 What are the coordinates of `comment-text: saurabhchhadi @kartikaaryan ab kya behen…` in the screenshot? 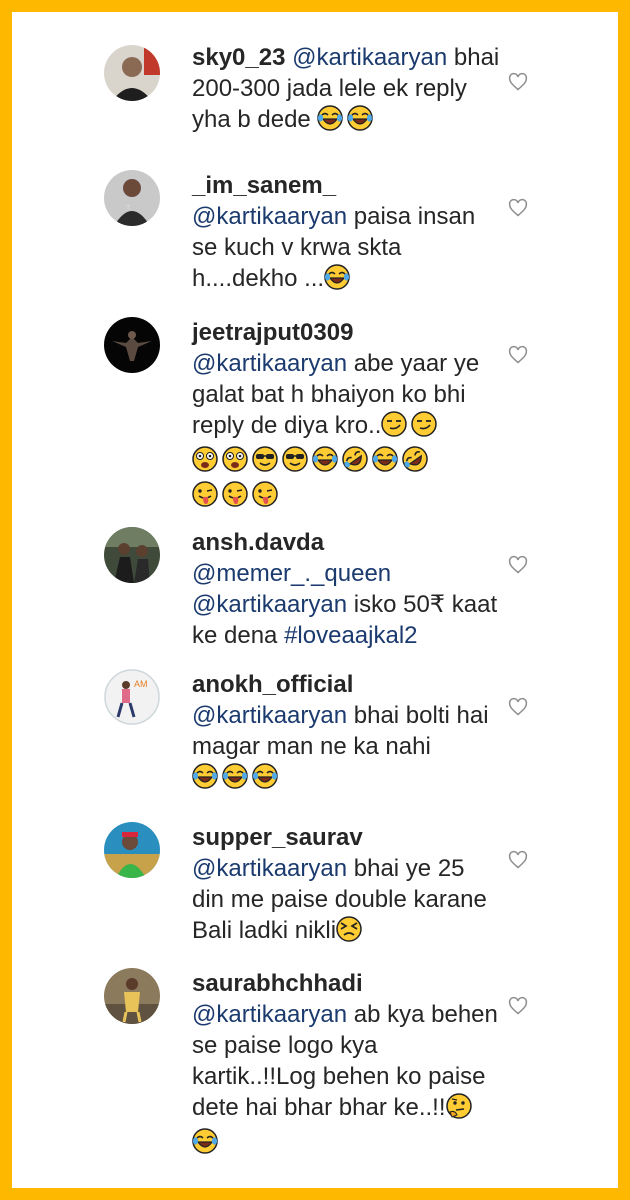 It's located at (347, 1065).